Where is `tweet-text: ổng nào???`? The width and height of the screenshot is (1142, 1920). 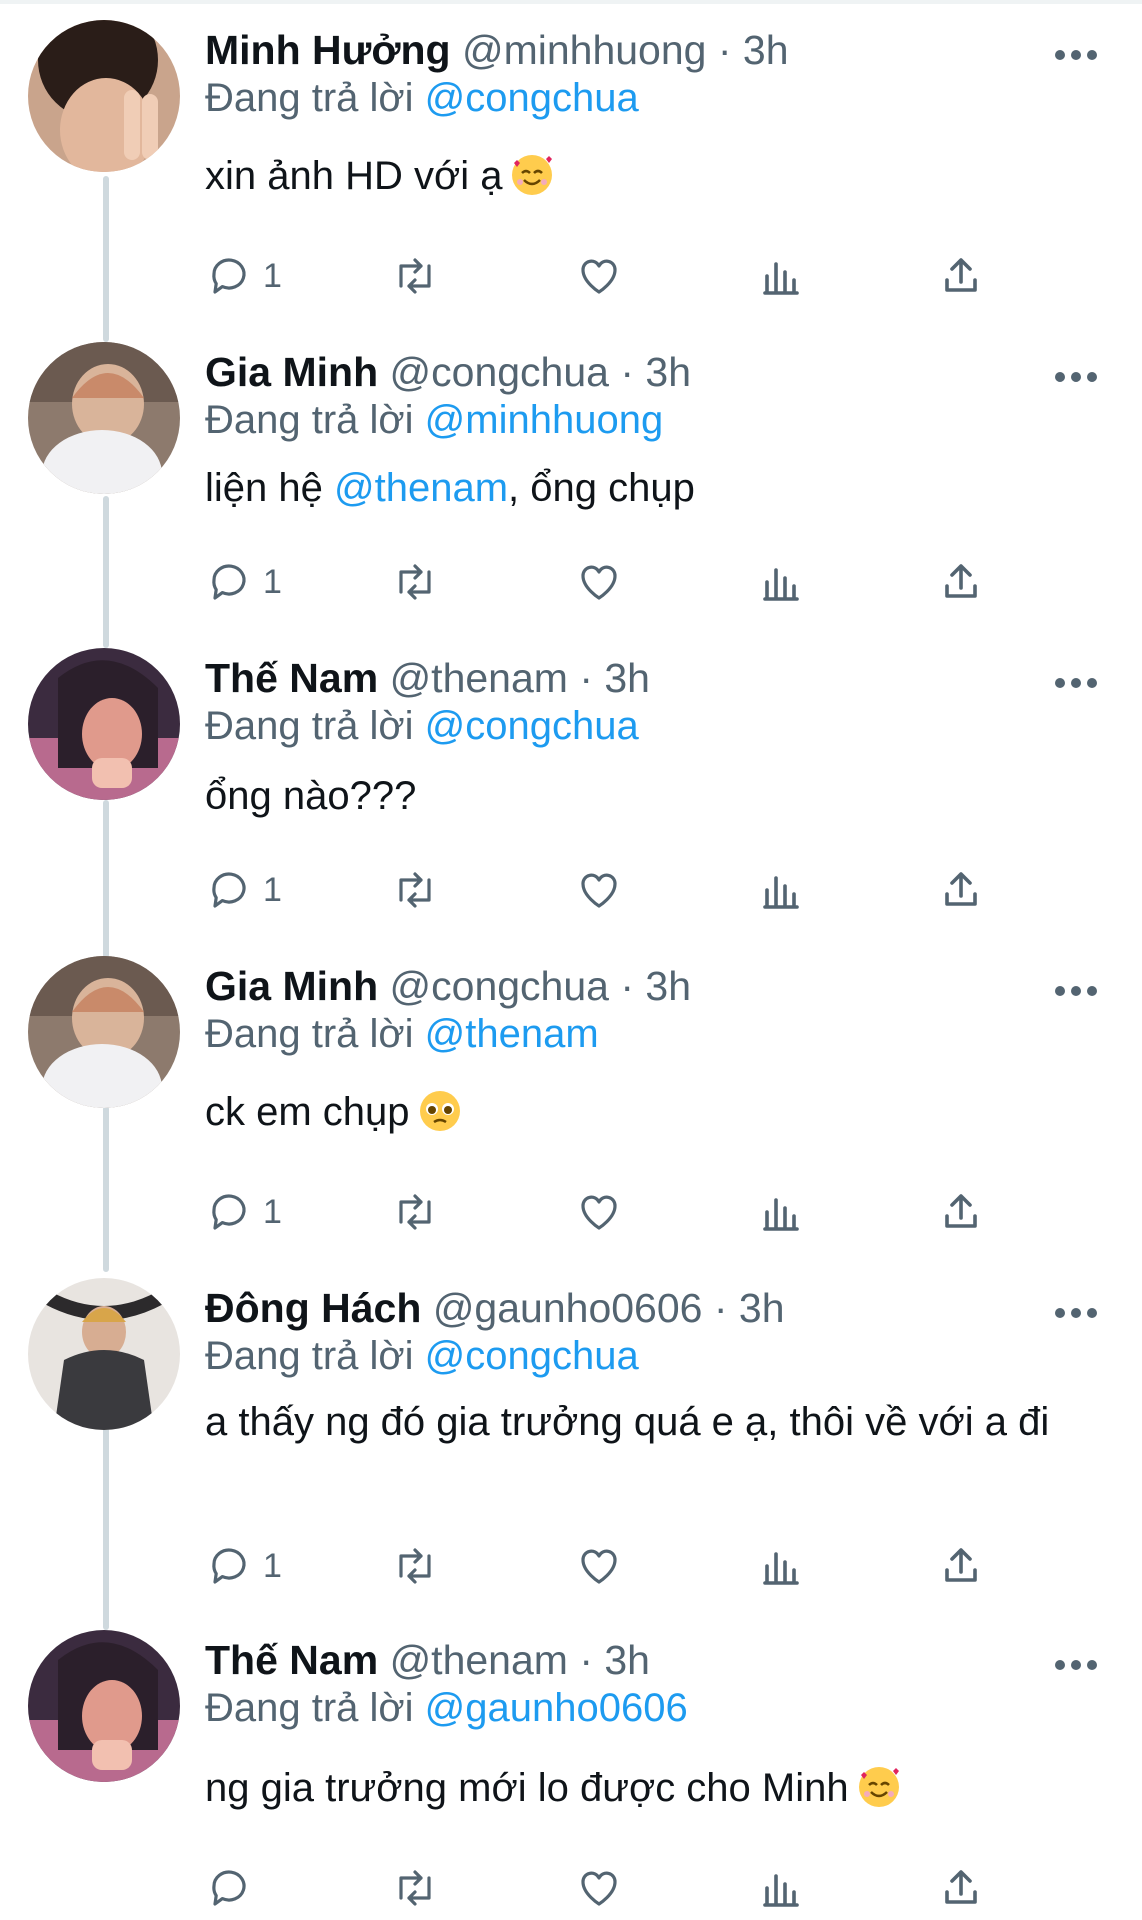
tweet-text: ổng nào??? is located at coordinates (645, 796).